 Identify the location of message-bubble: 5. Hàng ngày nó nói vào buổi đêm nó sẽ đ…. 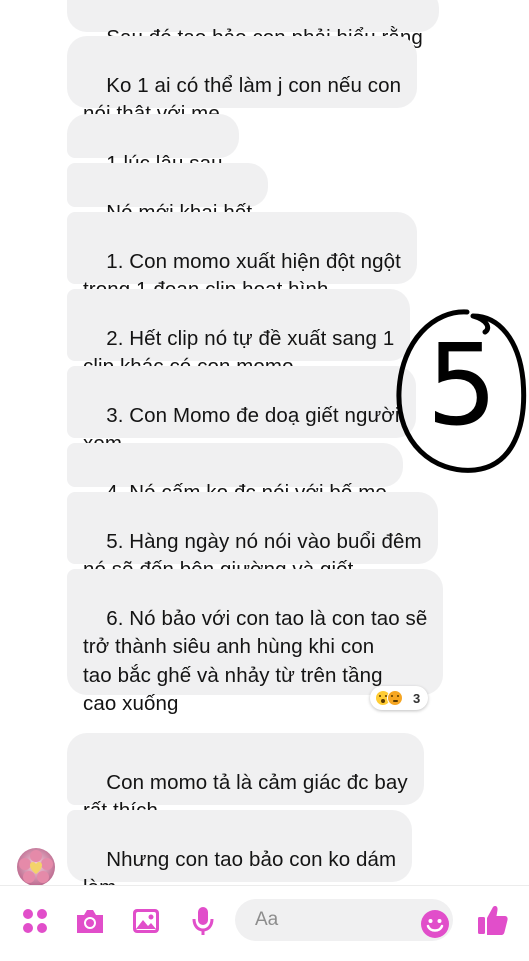
(252, 536).